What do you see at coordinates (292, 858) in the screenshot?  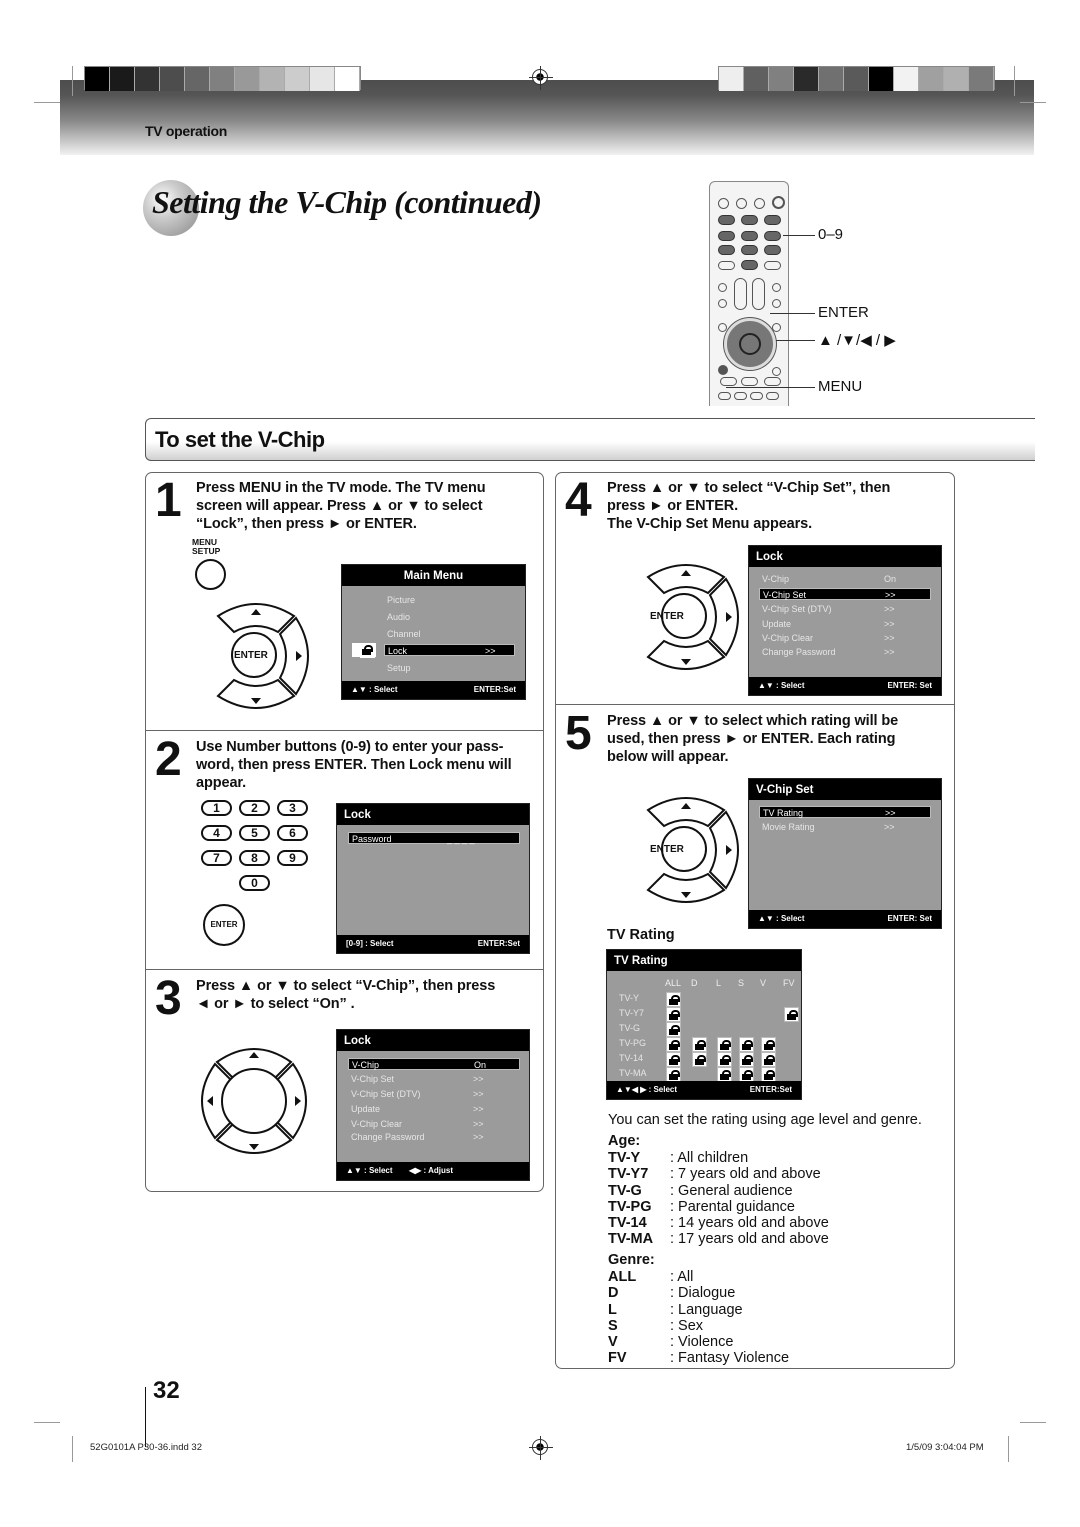 I see `number-key-9: 9` at bounding box center [292, 858].